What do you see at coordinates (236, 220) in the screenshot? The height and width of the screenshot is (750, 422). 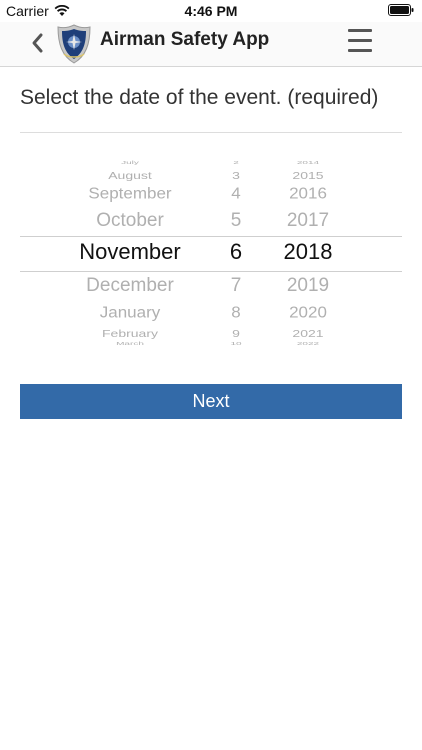 I see `day-option: 5` at bounding box center [236, 220].